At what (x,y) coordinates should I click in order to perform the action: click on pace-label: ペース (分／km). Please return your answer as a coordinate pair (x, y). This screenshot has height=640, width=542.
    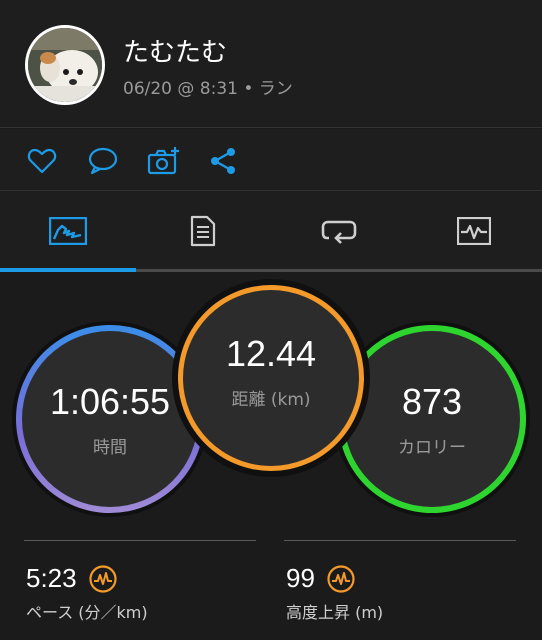
    Looking at the image, I should click on (87, 612).